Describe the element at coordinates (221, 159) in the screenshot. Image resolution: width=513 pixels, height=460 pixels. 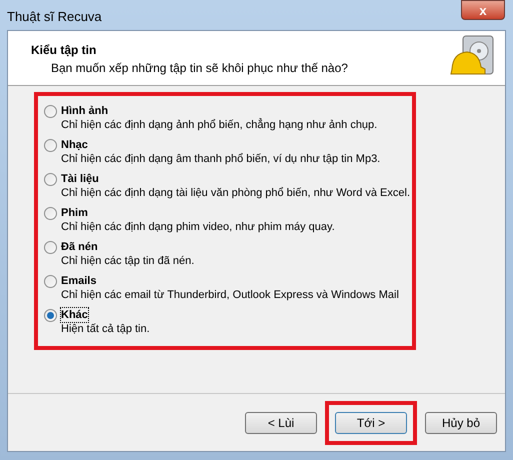
I see `option-description: Chỉ hiện các định dạng âm thanh phổ biến, ví dụ như tập tin Mp3.` at that location.